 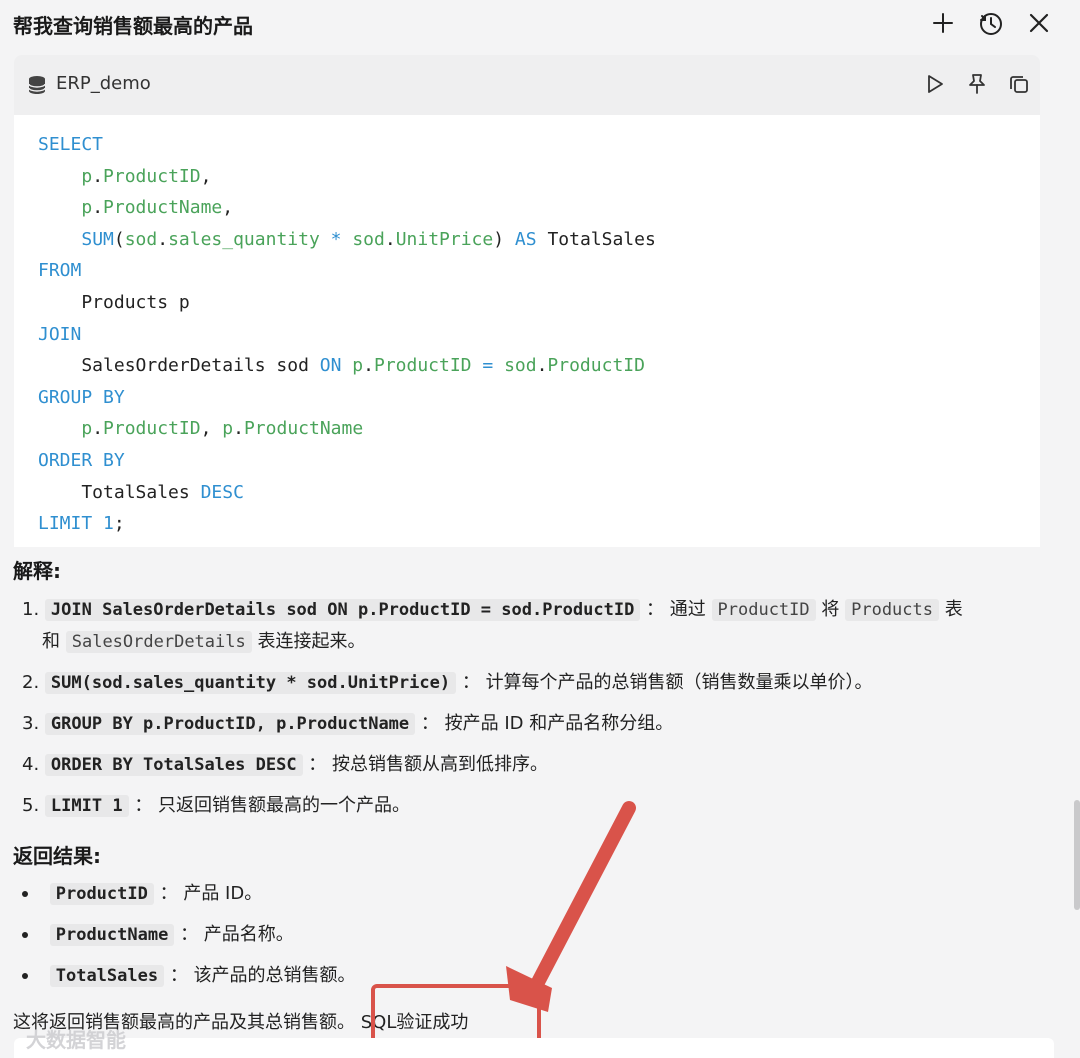 What do you see at coordinates (189, 976) in the screenshot?
I see `list-item: TotalSales ： 该产品的总销售额。` at bounding box center [189, 976].